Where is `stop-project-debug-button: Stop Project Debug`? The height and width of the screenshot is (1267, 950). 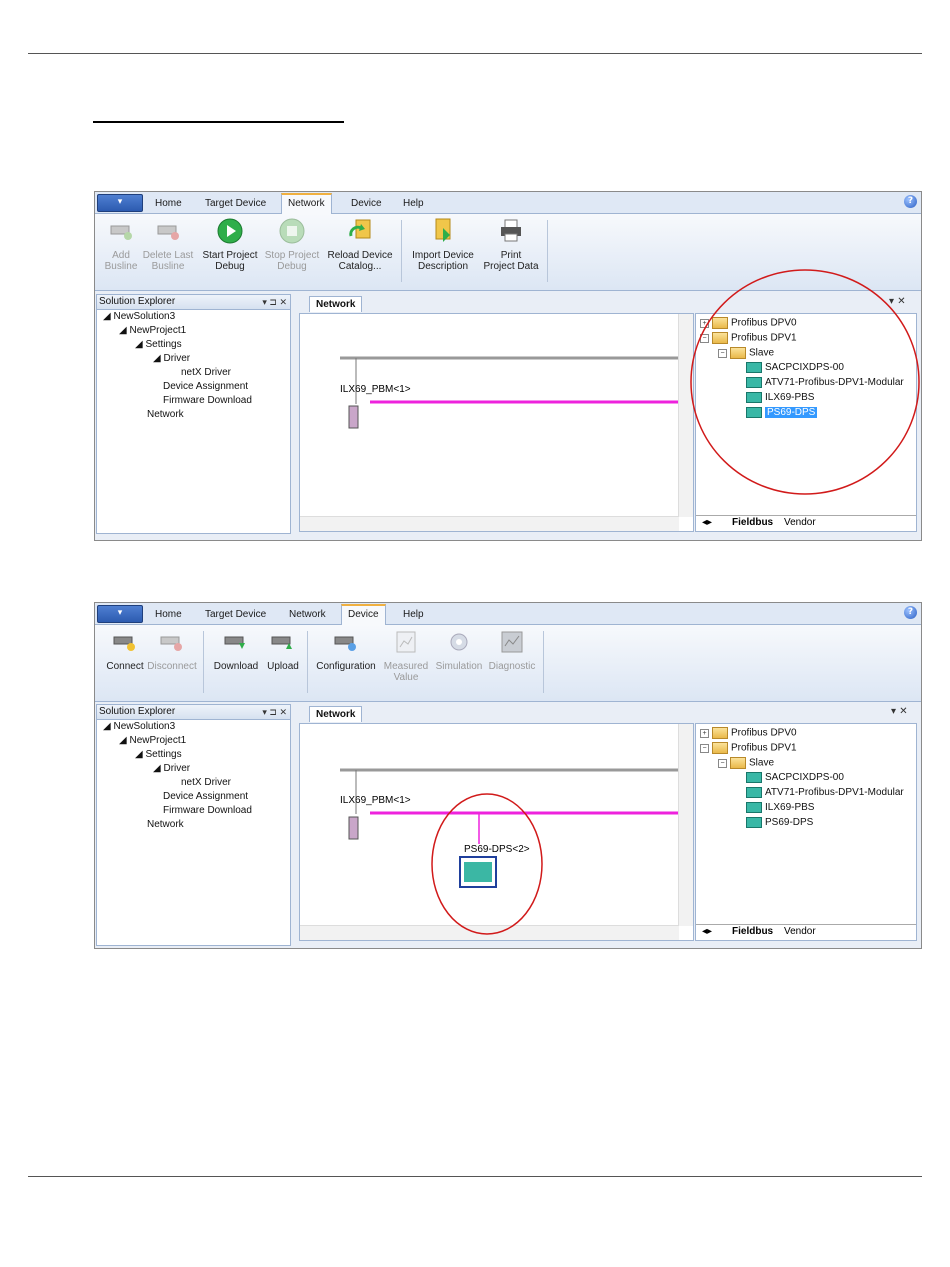
stop-project-debug-button: Stop Project Debug is located at coordinates (292, 245).